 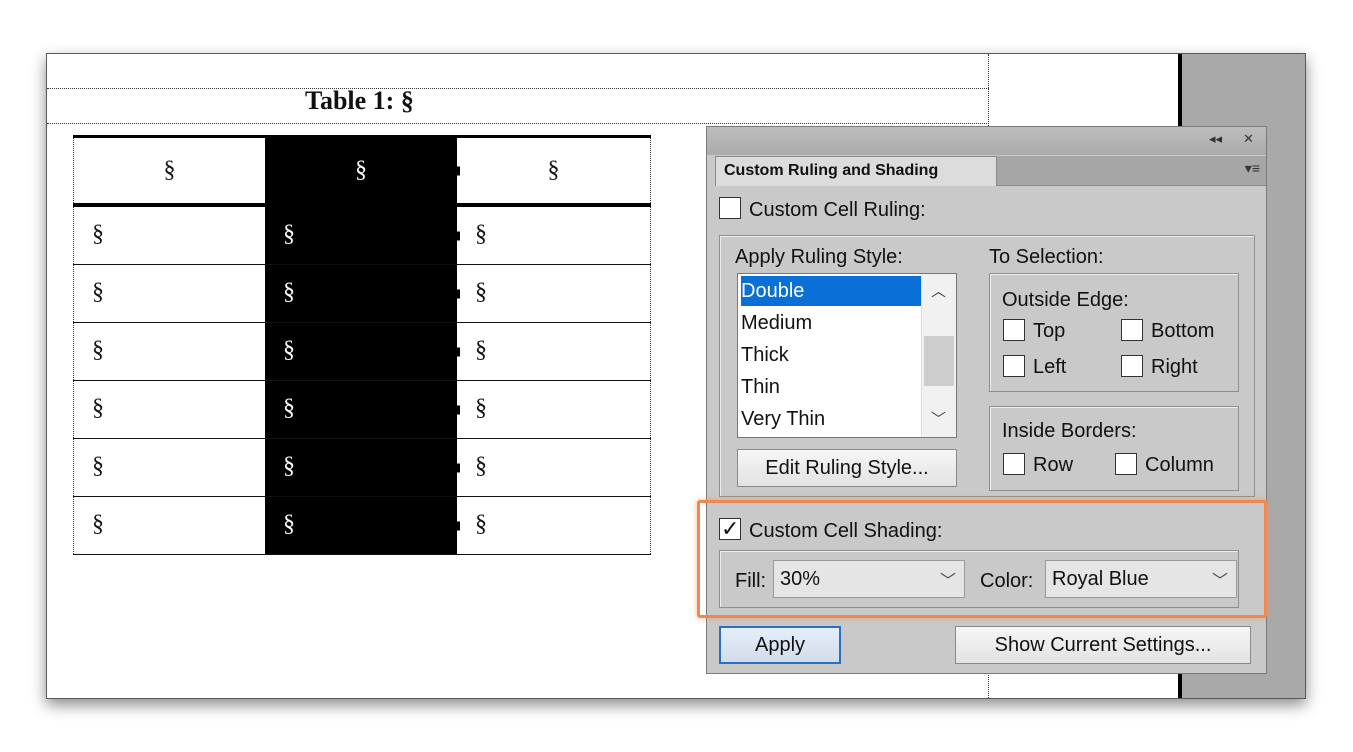 What do you see at coordinates (831, 291) in the screenshot?
I see `list-item-double: Double` at bounding box center [831, 291].